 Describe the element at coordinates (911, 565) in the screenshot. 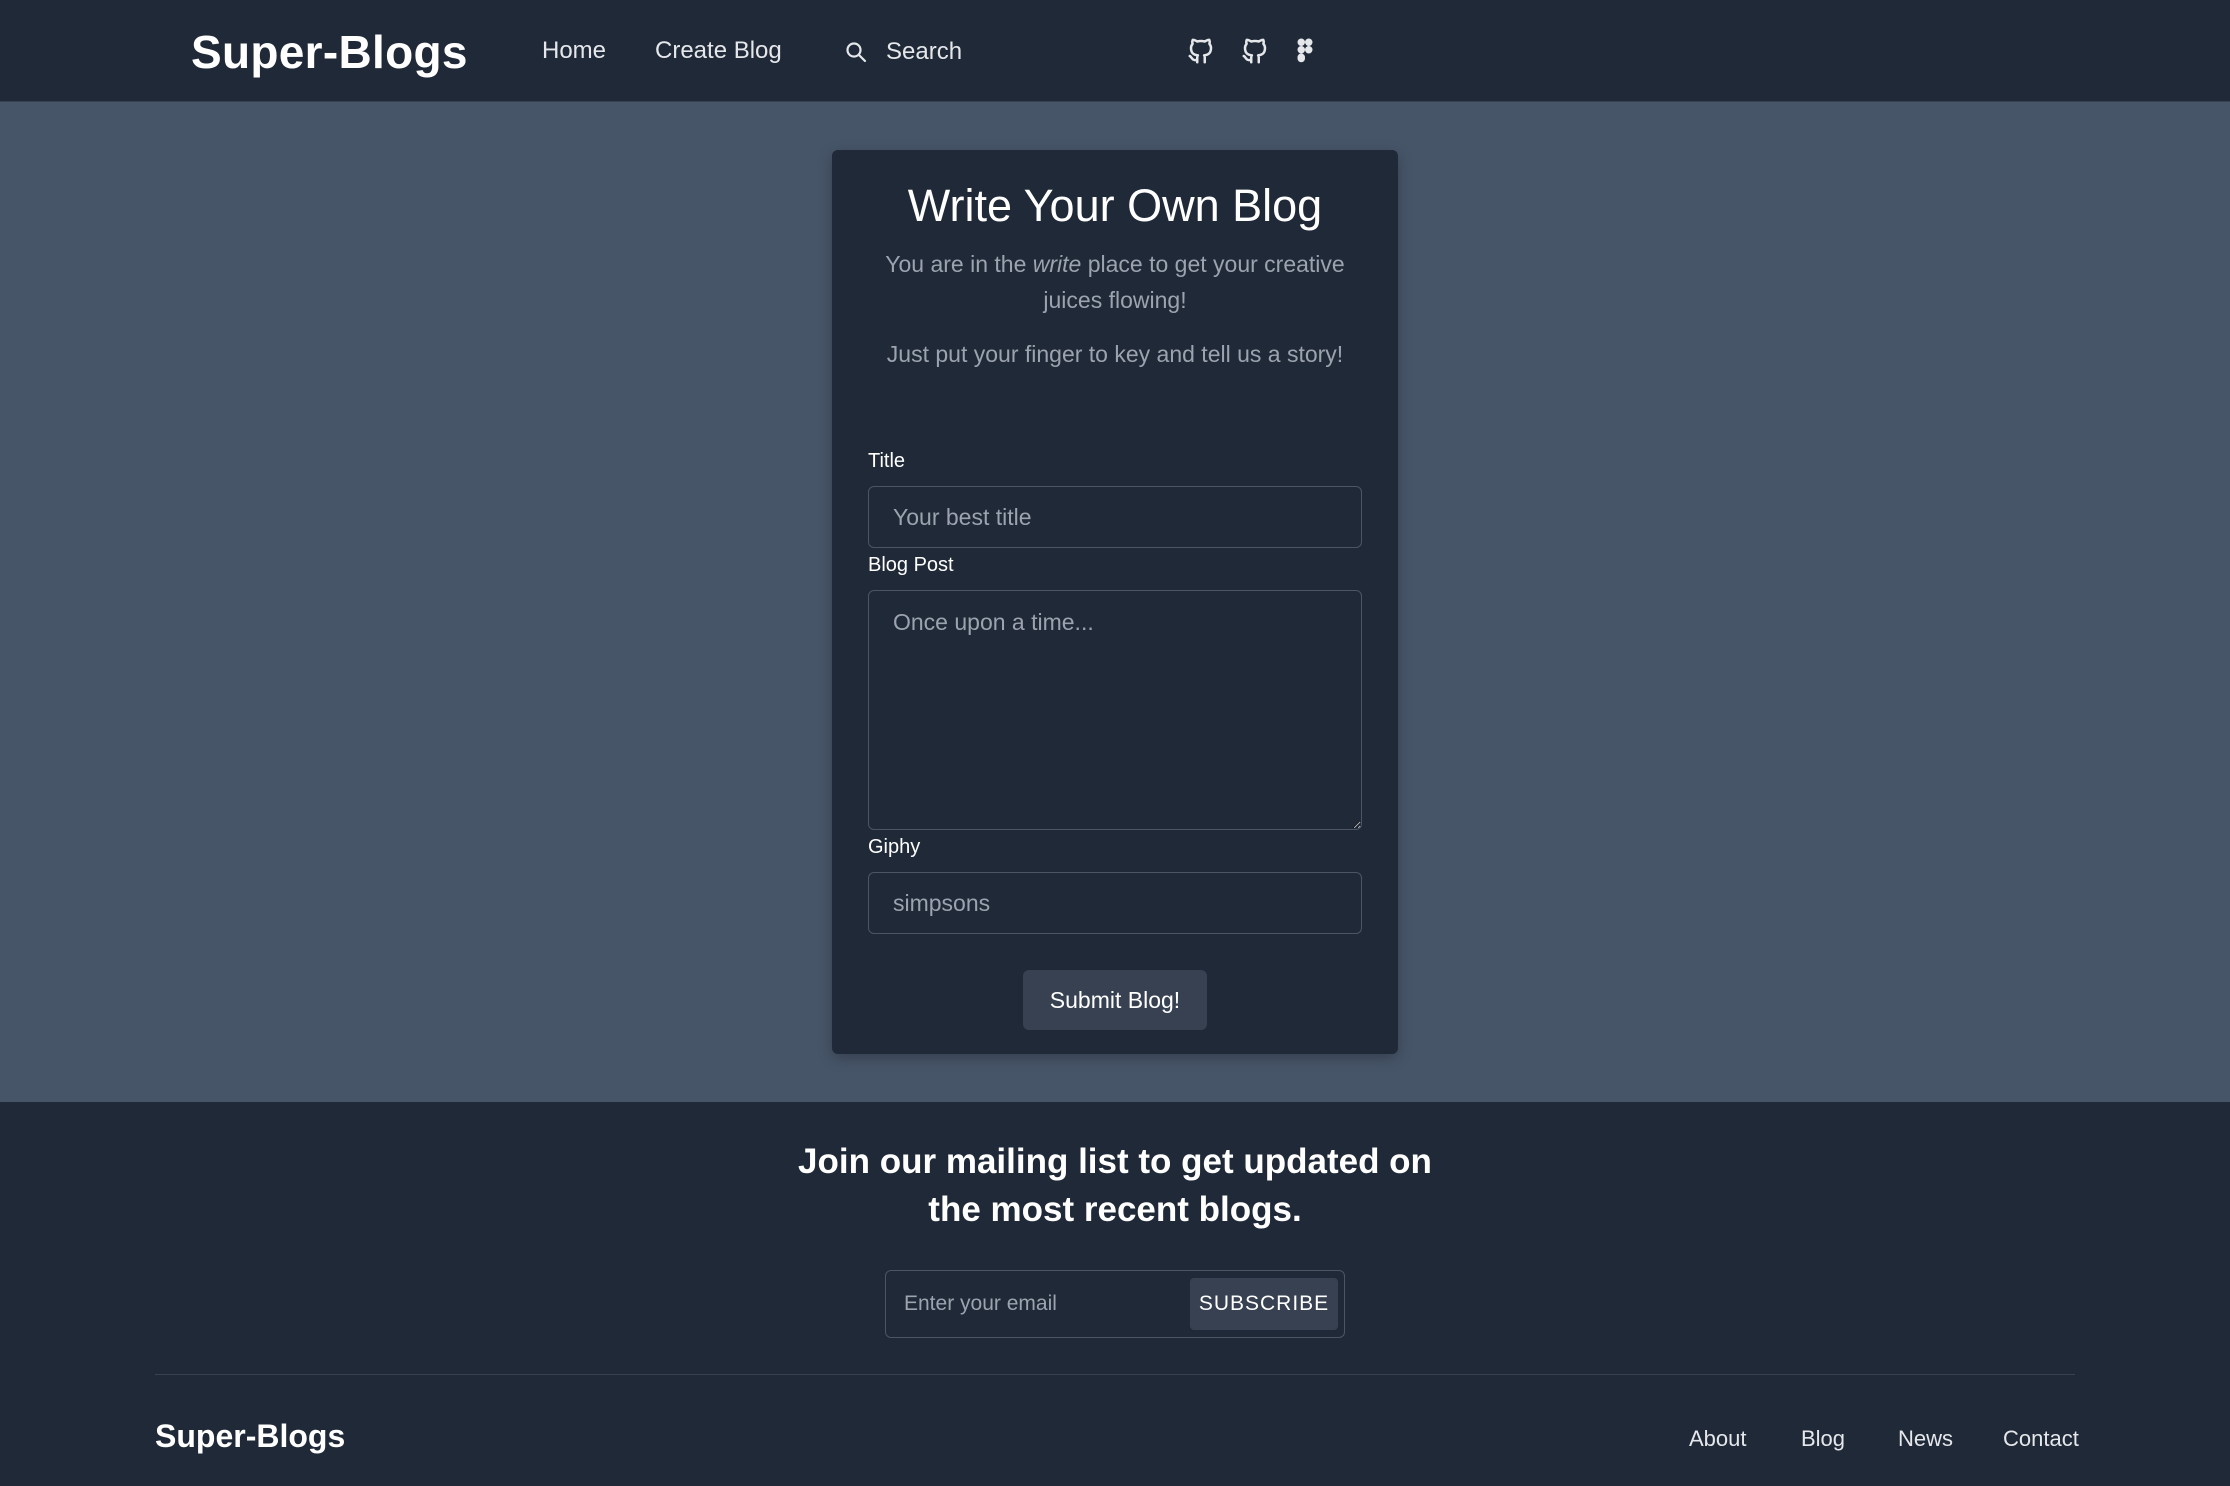

I see `blog-post-label: Blog Post` at that location.